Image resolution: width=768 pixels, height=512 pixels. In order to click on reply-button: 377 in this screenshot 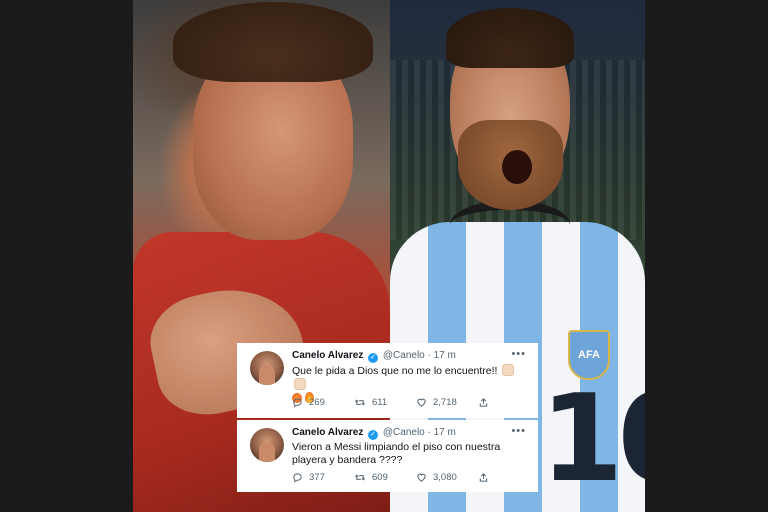, I will do `click(323, 477)`.